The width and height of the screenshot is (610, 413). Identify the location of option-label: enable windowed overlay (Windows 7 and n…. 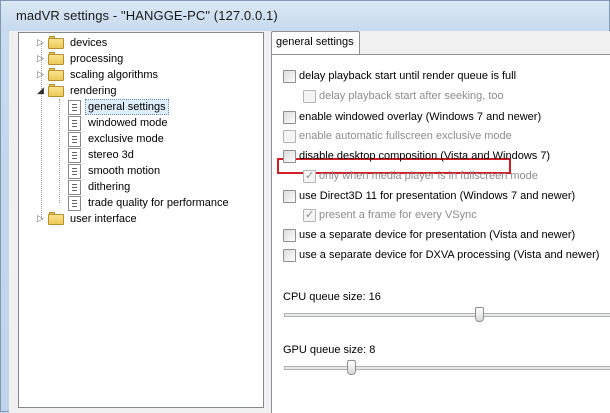
(420, 117).